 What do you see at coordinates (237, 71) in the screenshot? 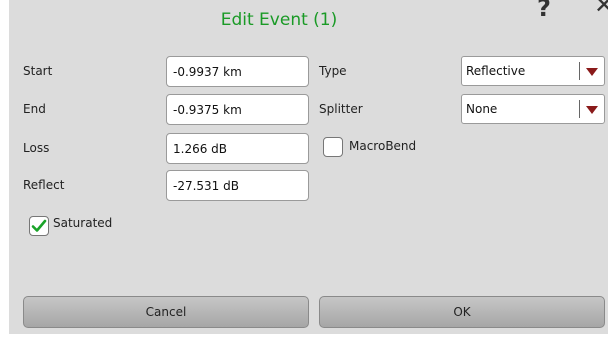
I see `start-field` at bounding box center [237, 71].